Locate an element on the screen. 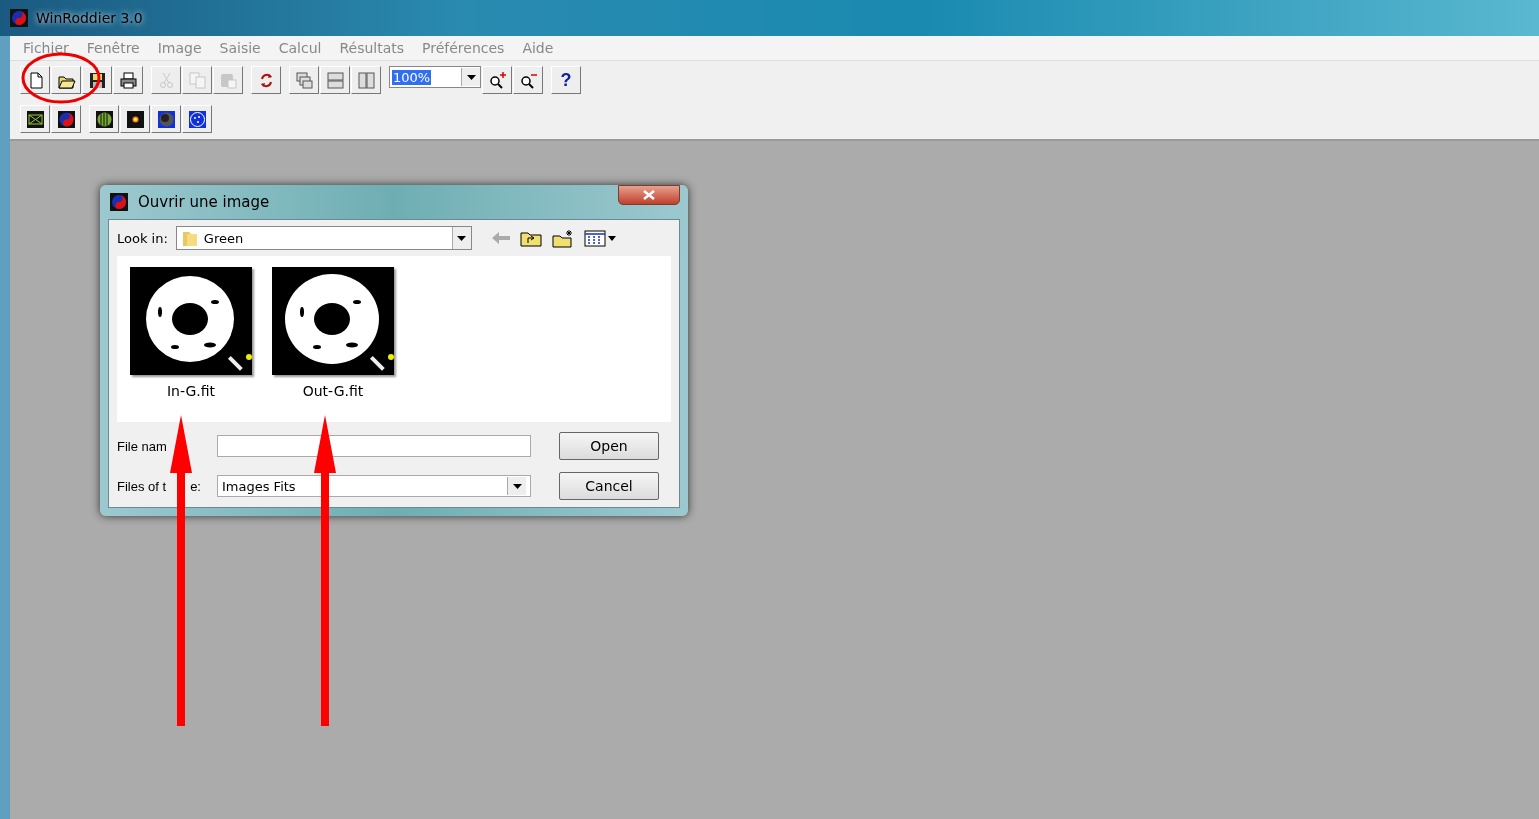 The image size is (1539, 819). menu-item: Calcul is located at coordinates (300, 48).